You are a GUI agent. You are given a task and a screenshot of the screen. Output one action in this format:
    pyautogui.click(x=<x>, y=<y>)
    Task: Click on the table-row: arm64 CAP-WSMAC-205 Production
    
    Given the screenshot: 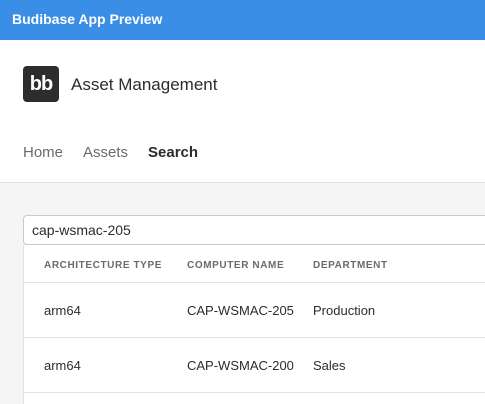 What is the action you would take?
    pyautogui.click(x=254, y=310)
    